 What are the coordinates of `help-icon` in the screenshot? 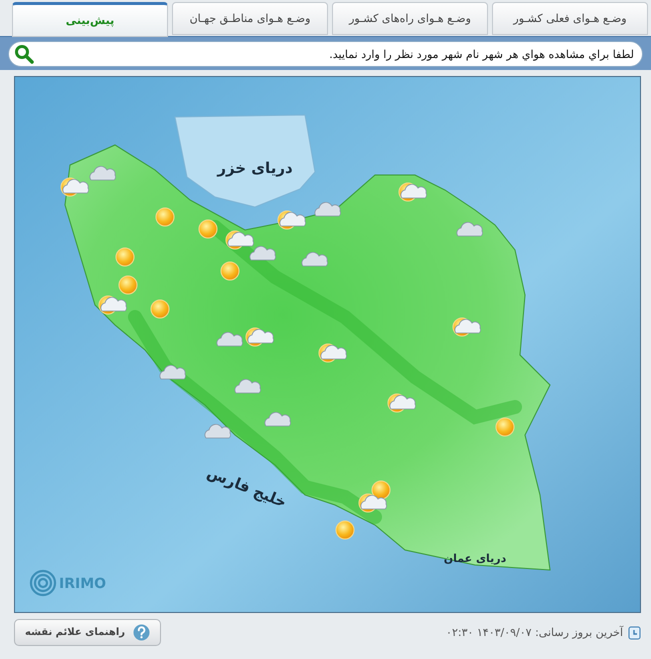 It's located at (141, 632).